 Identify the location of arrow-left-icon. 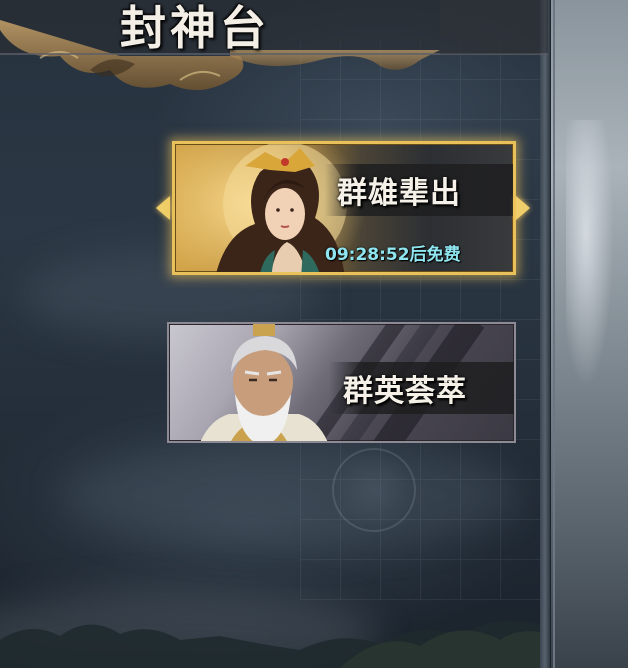
(163, 208).